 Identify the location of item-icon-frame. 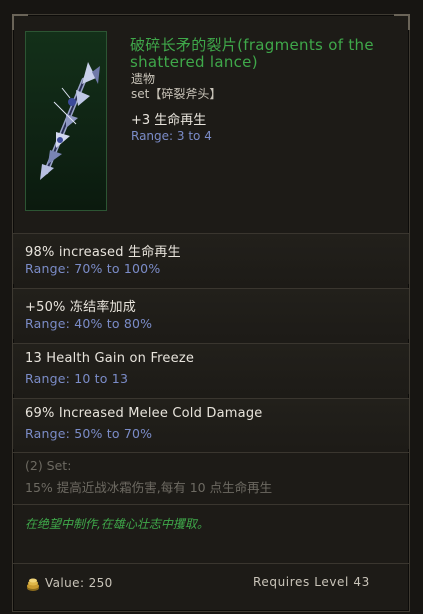
(66, 121).